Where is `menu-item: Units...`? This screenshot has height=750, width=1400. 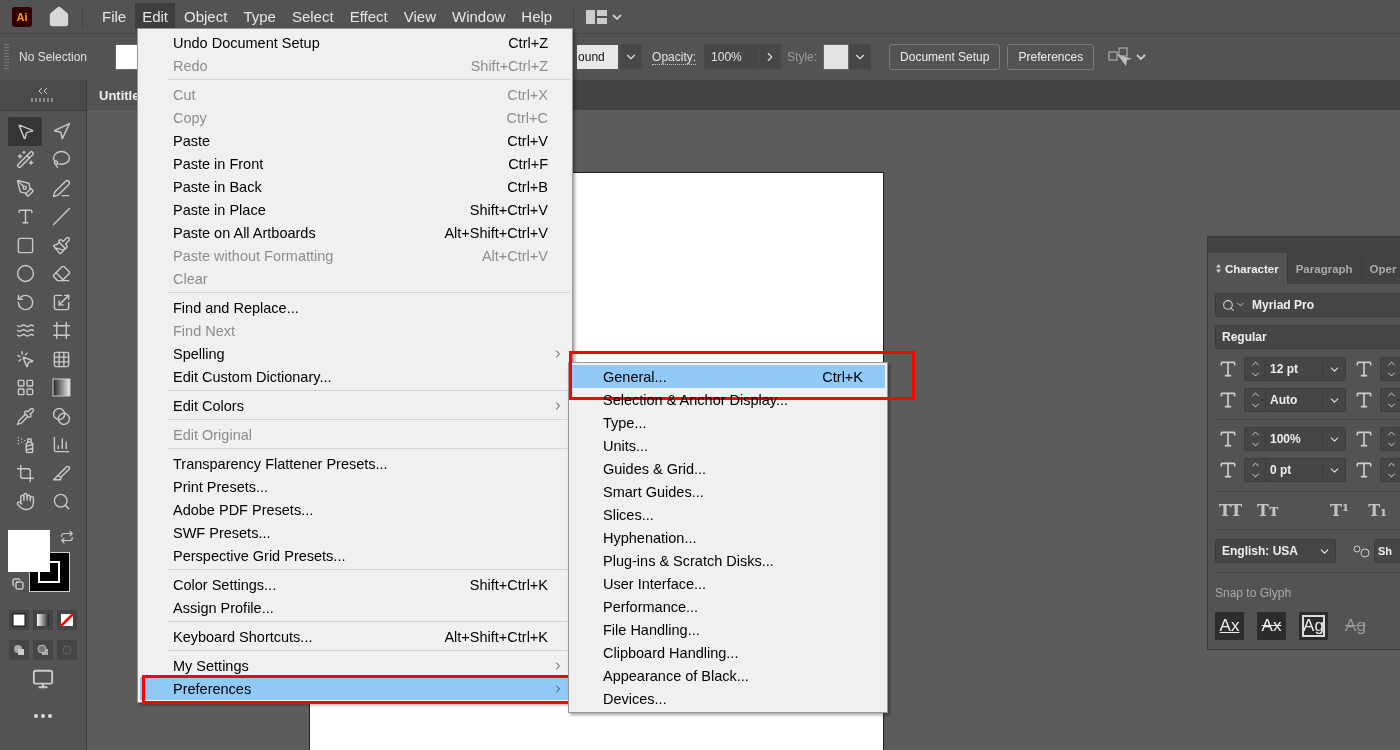
menu-item: Units... is located at coordinates (728, 445).